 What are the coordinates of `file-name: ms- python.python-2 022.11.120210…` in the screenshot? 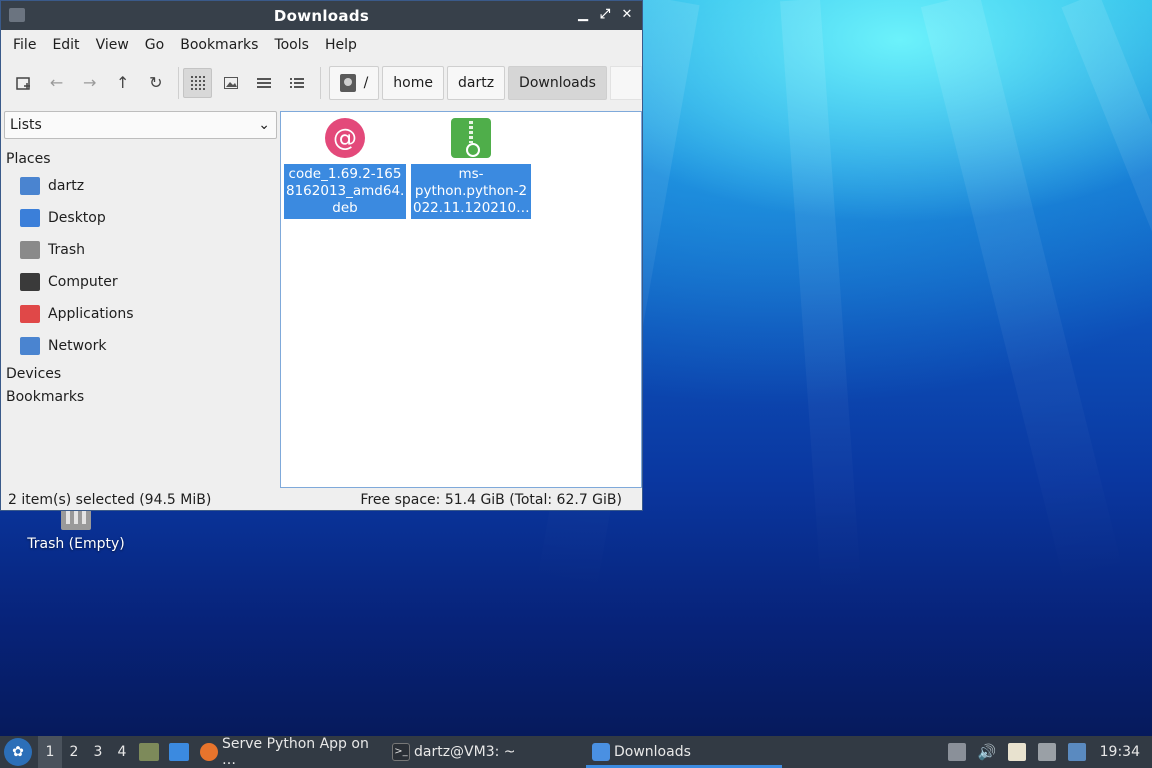 It's located at (471, 191).